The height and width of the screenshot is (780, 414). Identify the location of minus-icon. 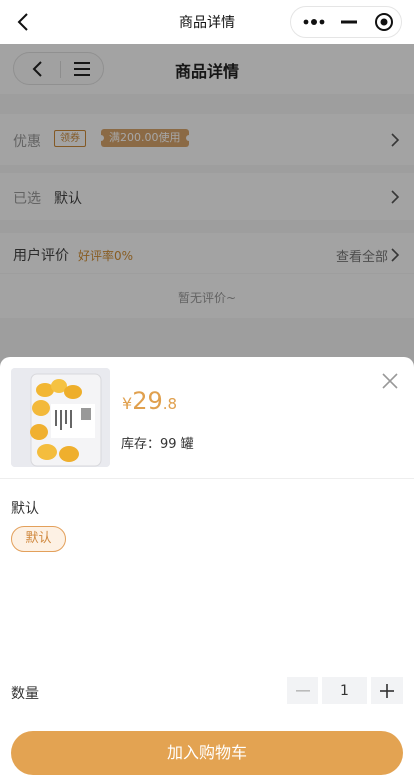
(302, 690).